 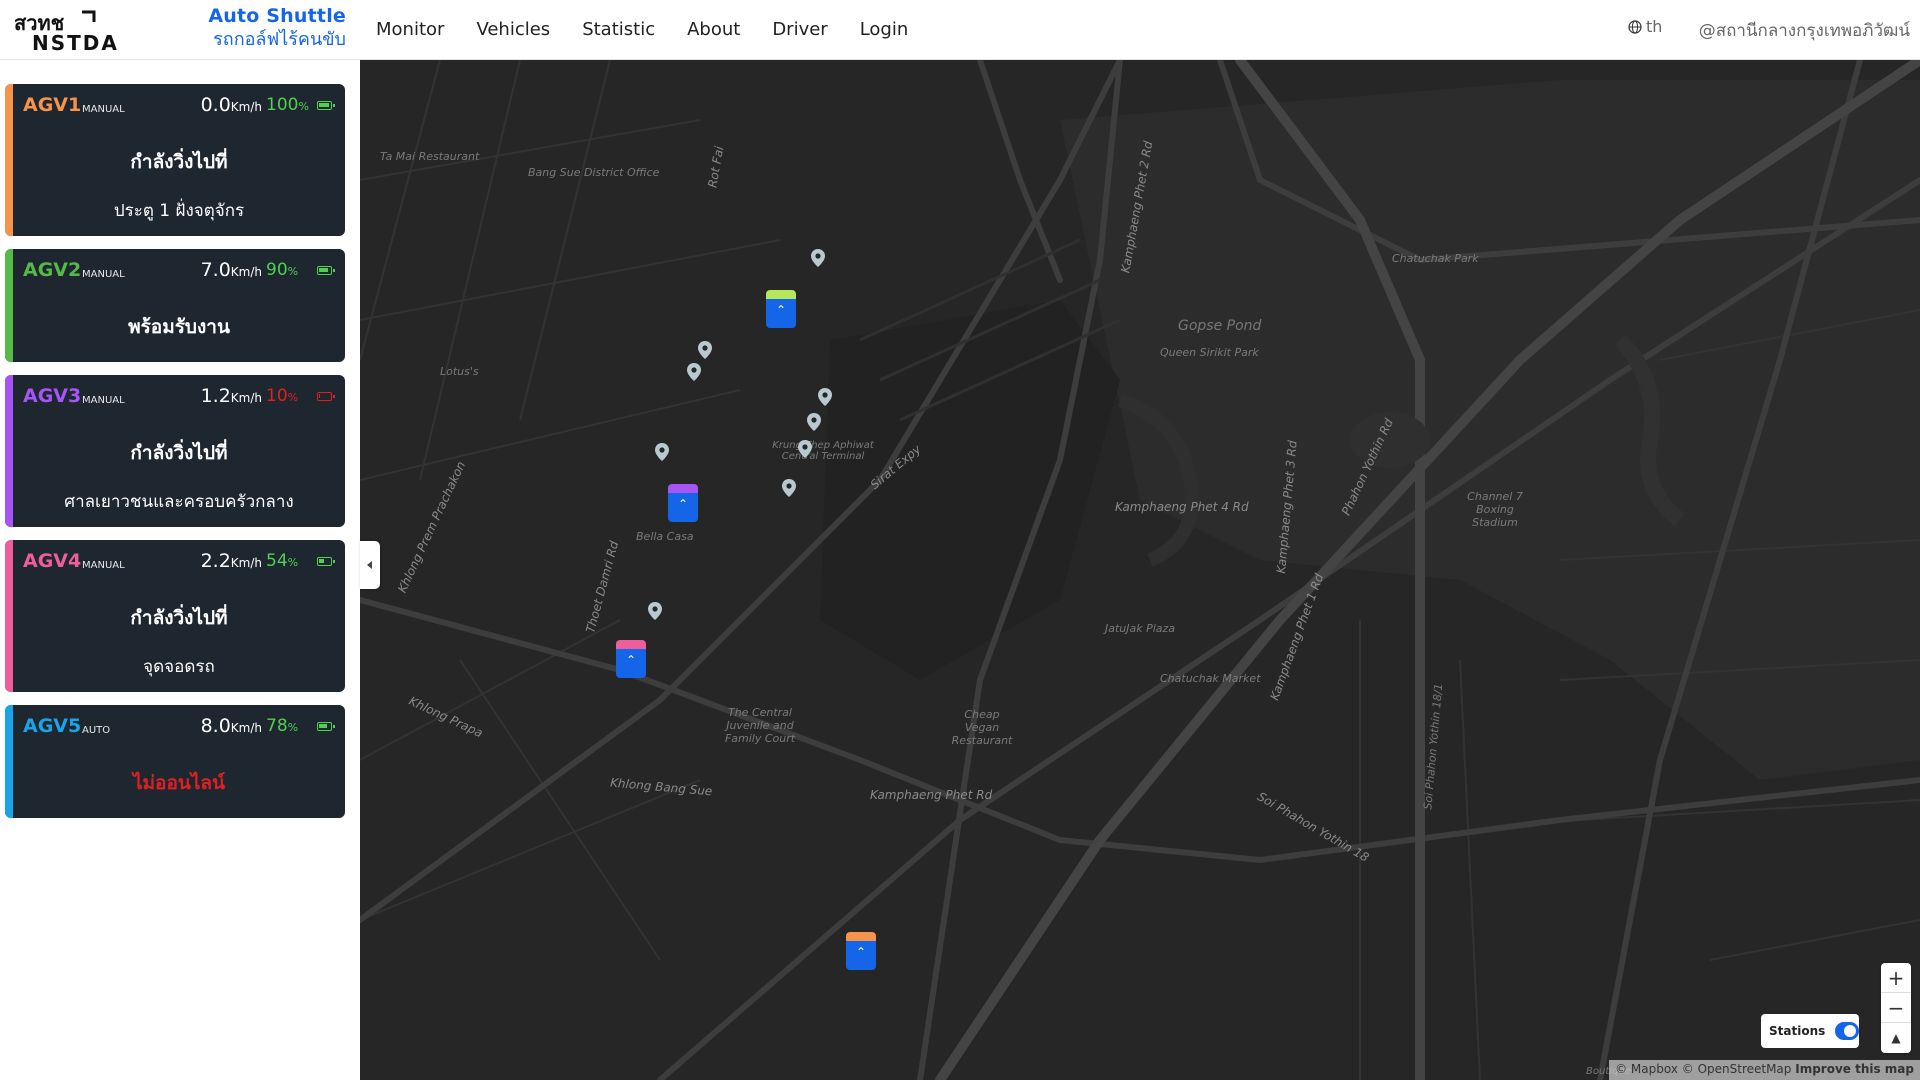 I want to click on vehicle-destination: ศาลเยาวชนและครอบครัวกลาง, so click(x=179, y=502).